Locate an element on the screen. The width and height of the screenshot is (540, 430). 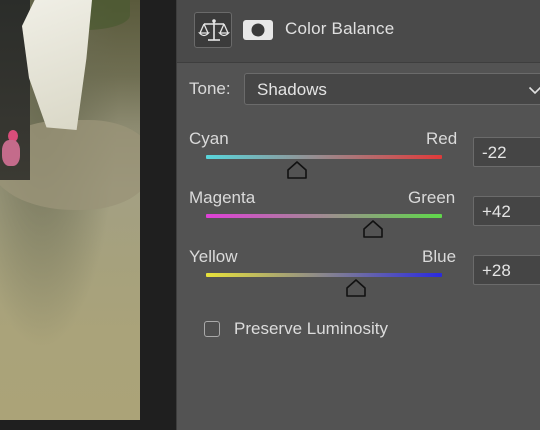
adjustment-button is located at coordinates (213, 30).